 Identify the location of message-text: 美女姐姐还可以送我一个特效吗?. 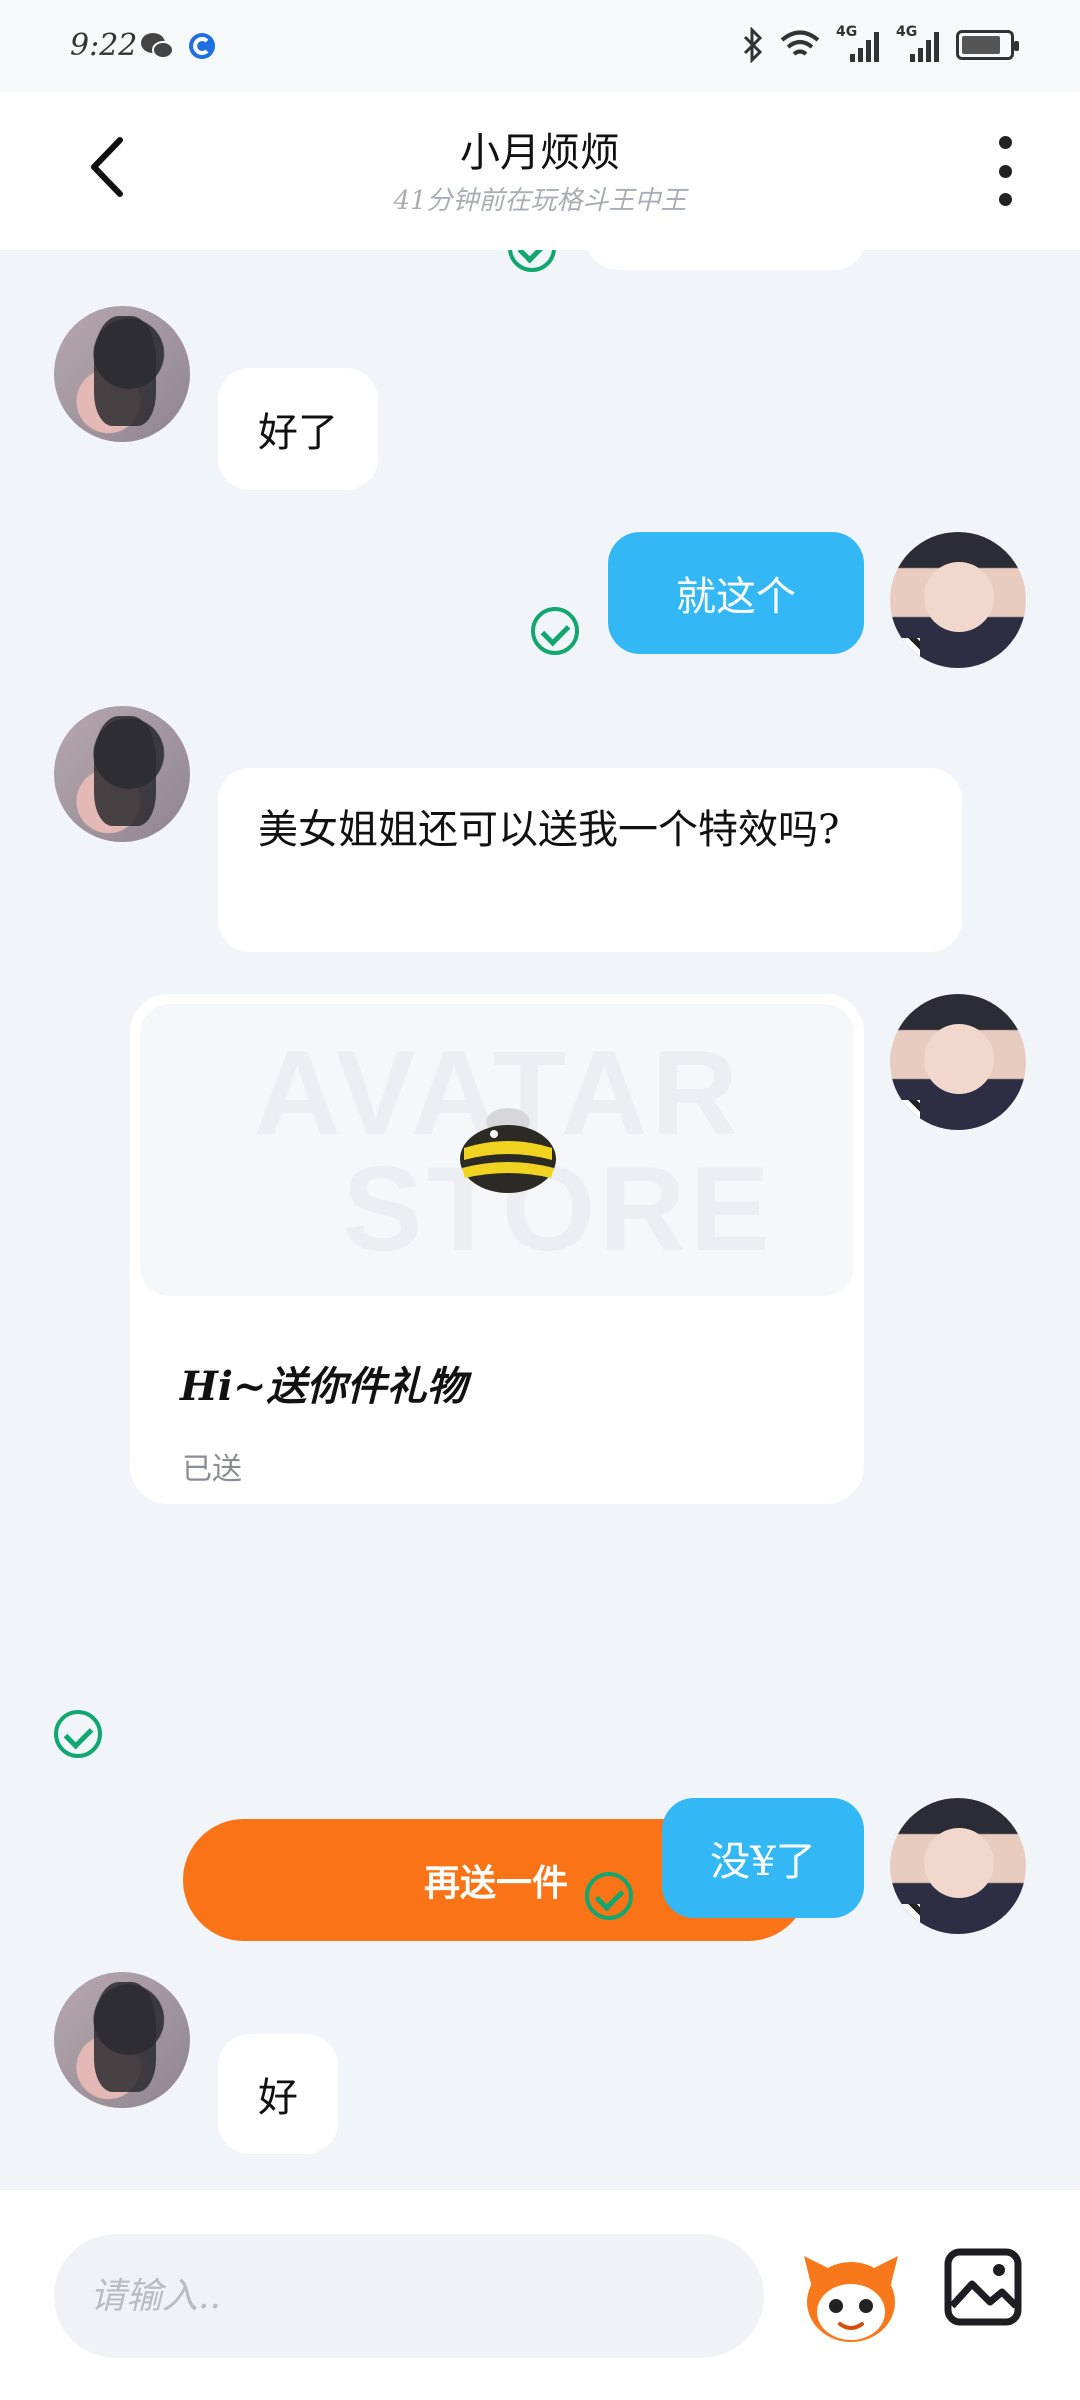
(549, 830).